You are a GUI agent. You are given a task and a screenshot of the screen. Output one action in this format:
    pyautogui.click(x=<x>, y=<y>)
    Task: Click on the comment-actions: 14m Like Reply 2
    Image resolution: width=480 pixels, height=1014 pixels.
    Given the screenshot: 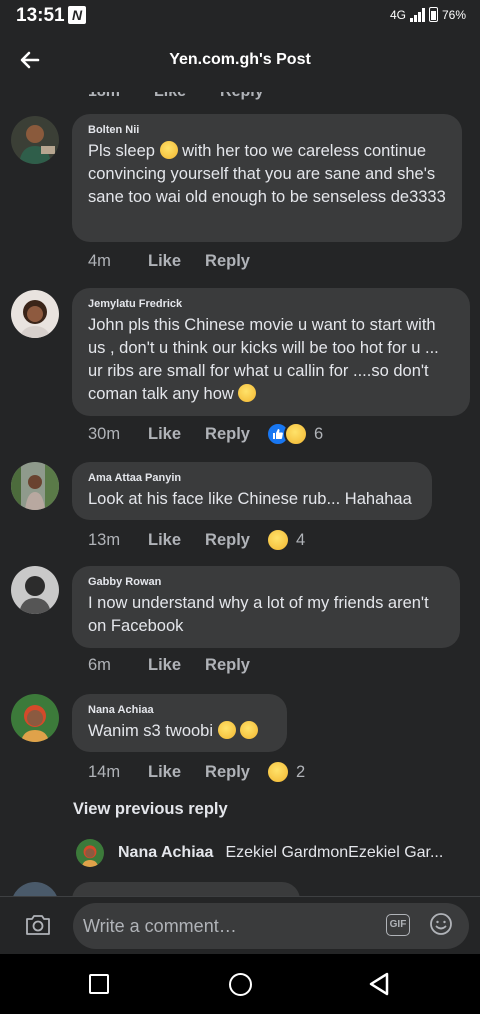 What is the action you would take?
    pyautogui.click(x=196, y=772)
    